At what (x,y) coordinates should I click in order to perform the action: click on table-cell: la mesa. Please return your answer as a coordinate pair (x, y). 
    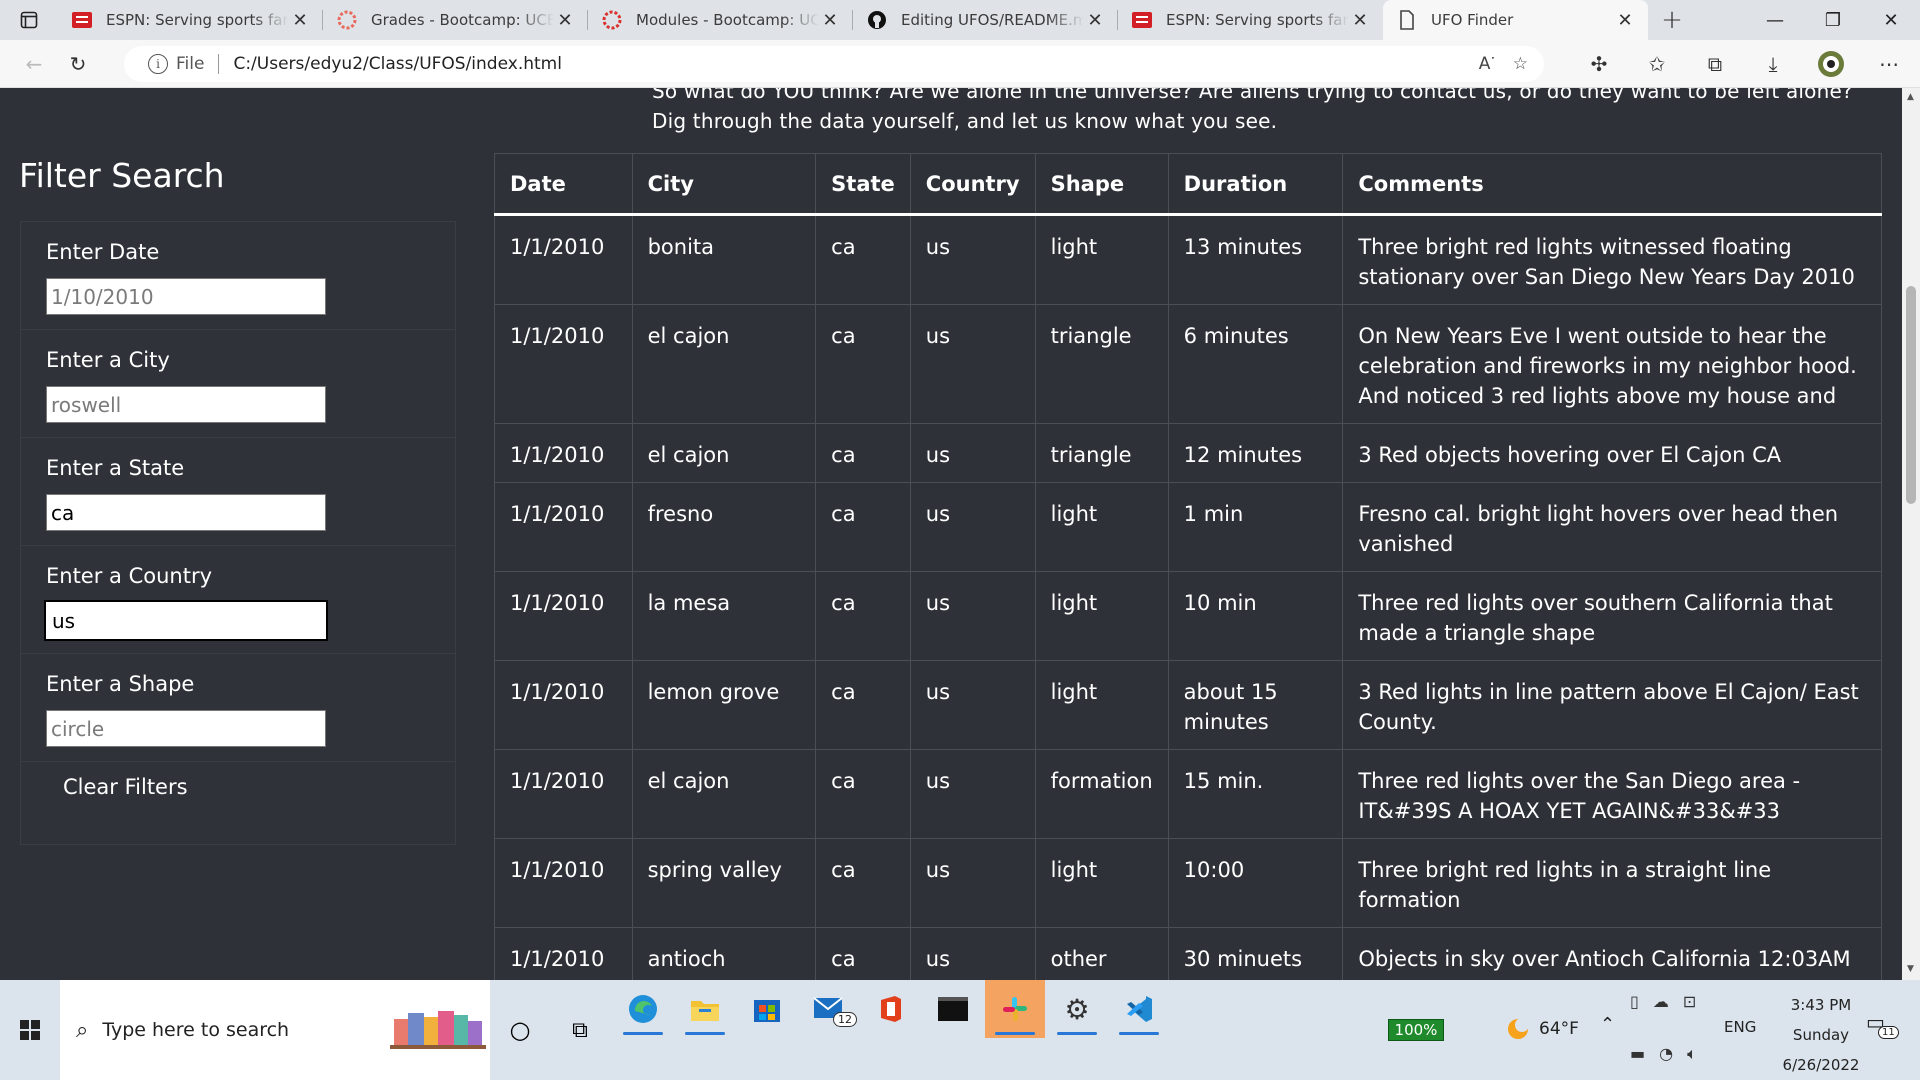
    Looking at the image, I should click on (724, 616).